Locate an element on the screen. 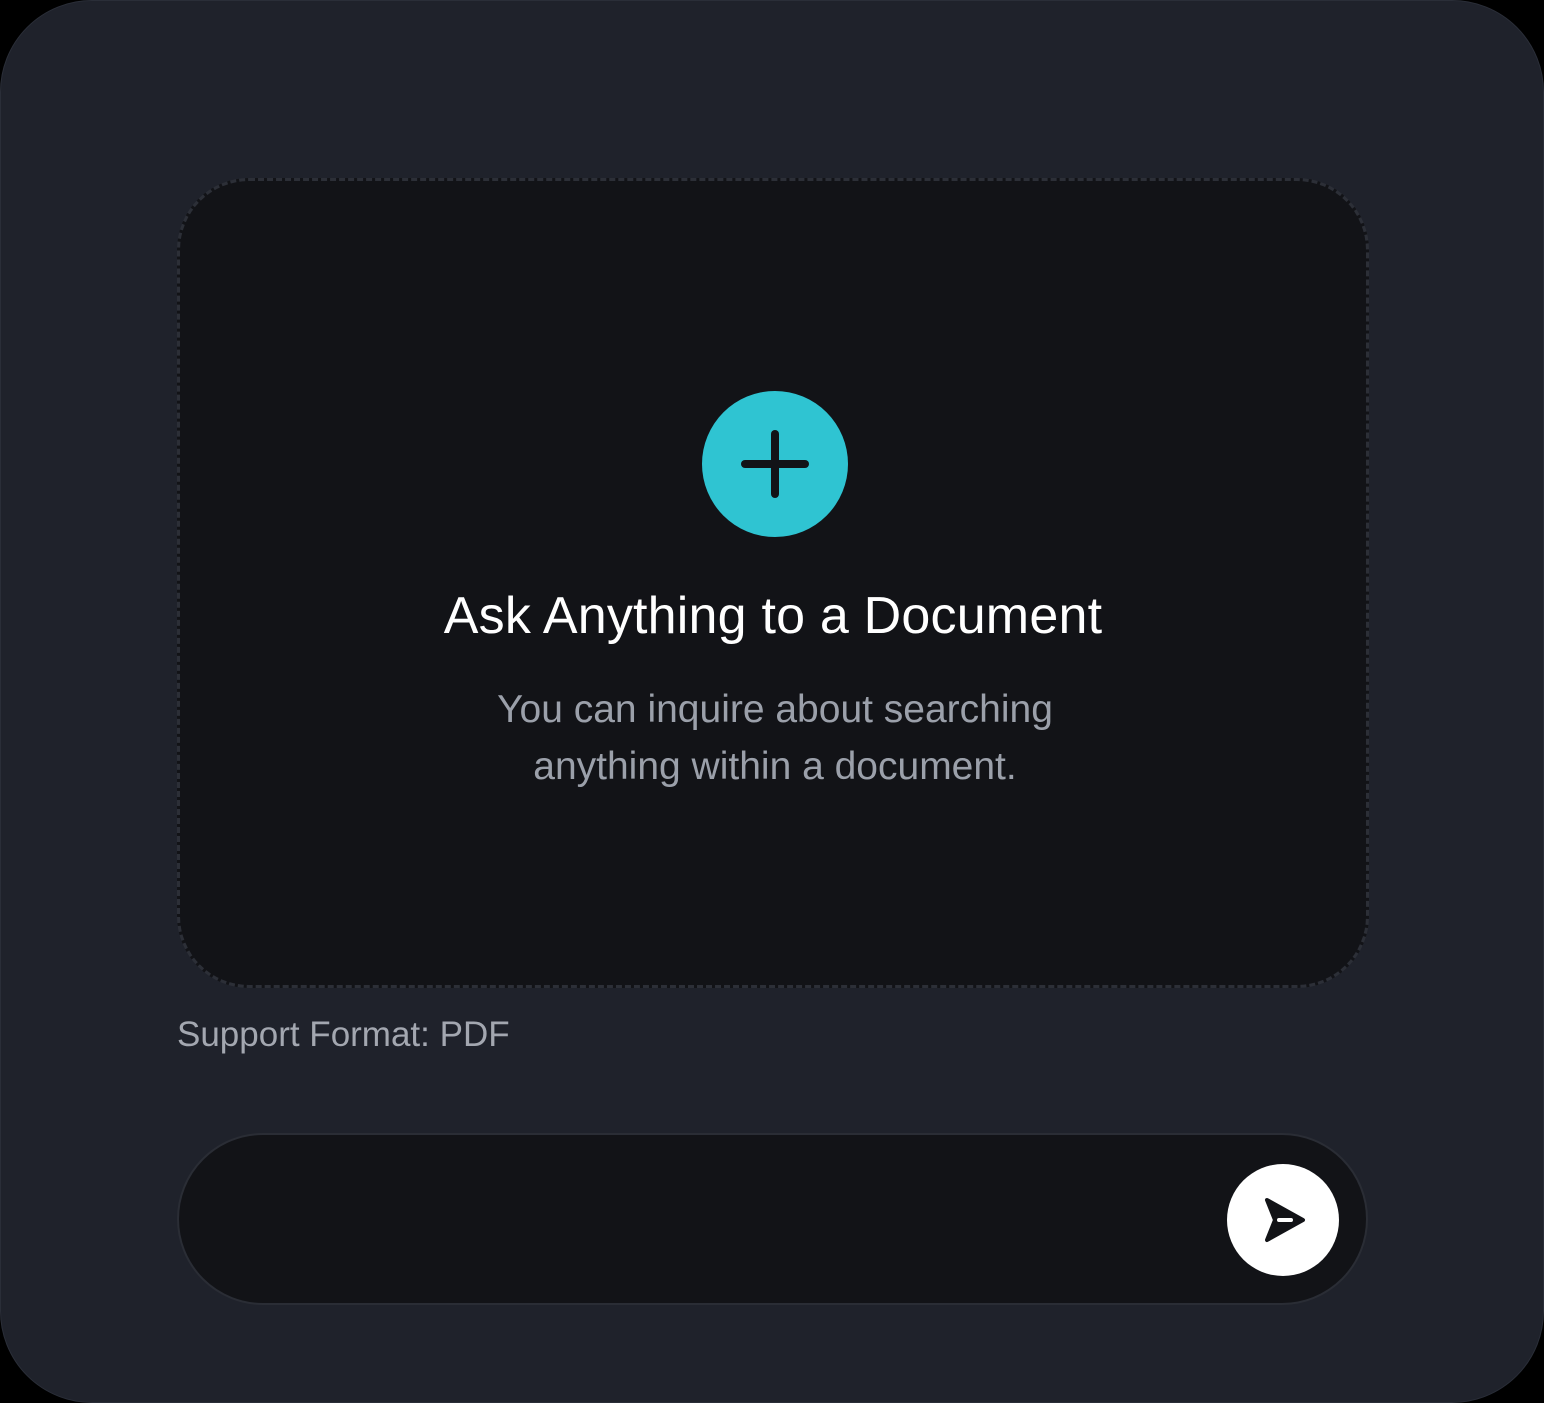  upload-title: Ask Anything to a Document is located at coordinates (773, 616).